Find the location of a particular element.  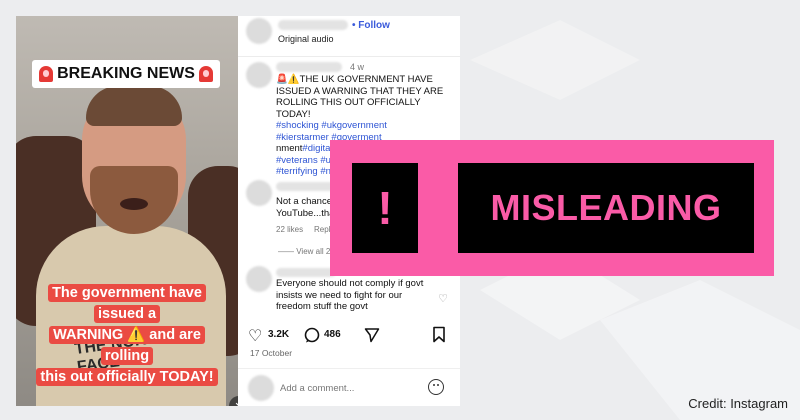

caption-hashtags: #terrifying #n is located at coordinates (303, 171).